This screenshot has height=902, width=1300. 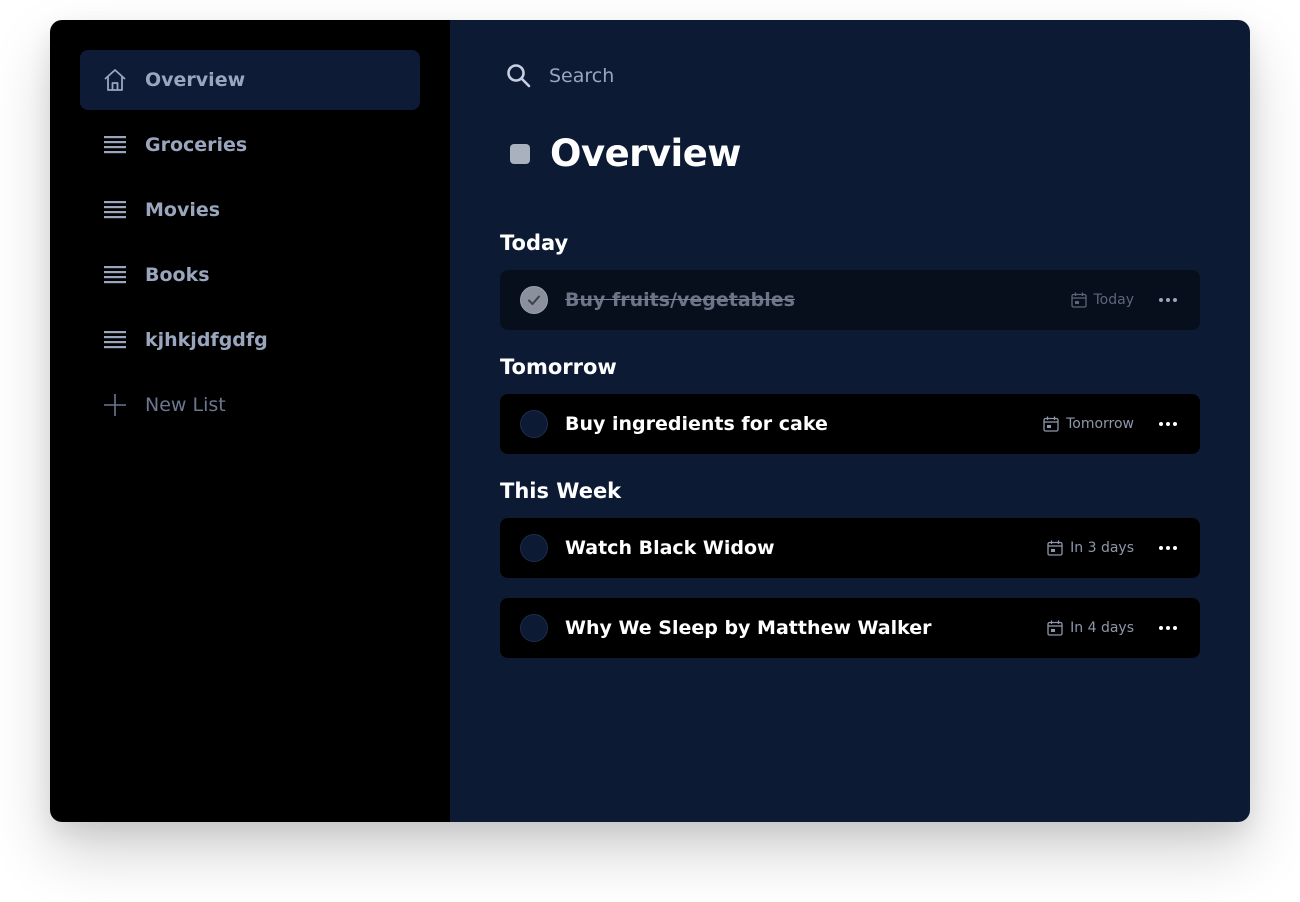 What do you see at coordinates (250, 405) in the screenshot?
I see `new-list-button: New List` at bounding box center [250, 405].